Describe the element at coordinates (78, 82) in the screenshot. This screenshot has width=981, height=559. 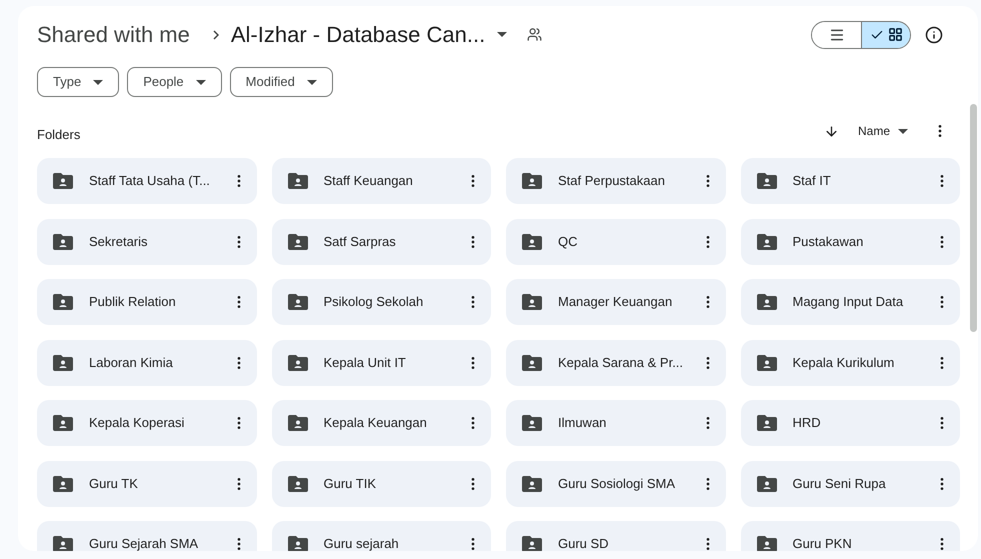
I see `filter-chip: Type` at that location.